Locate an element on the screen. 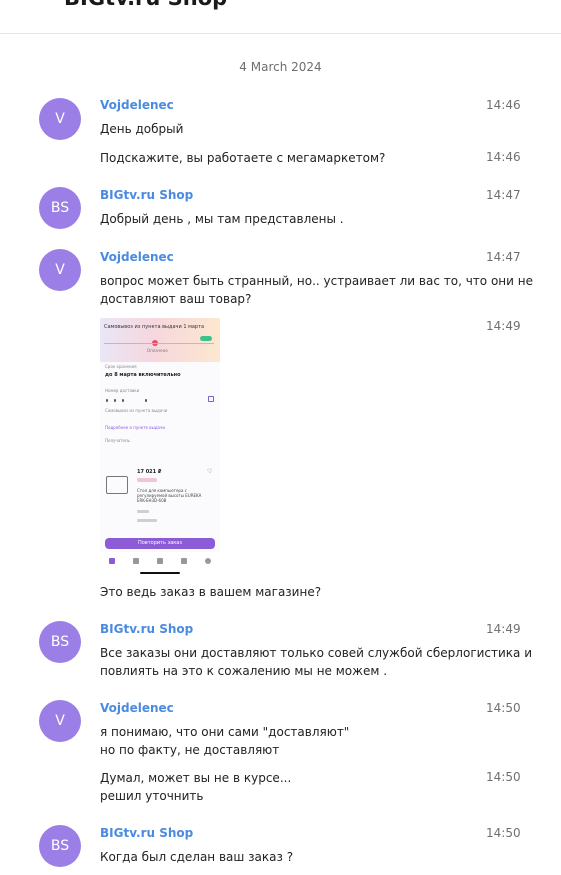 The width and height of the screenshot is (561, 875). image-top-text: Самовывоз из пункта выдачи 1 марта is located at coordinates (154, 327).